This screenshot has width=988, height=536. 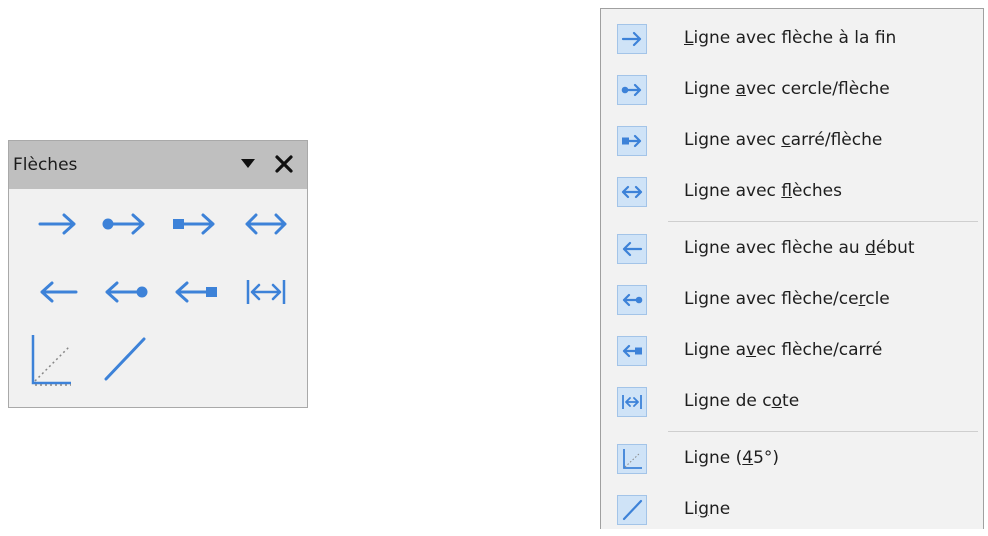 What do you see at coordinates (783, 350) in the screenshot?
I see `menu-item-label: Ligne avec flèche/carré` at bounding box center [783, 350].